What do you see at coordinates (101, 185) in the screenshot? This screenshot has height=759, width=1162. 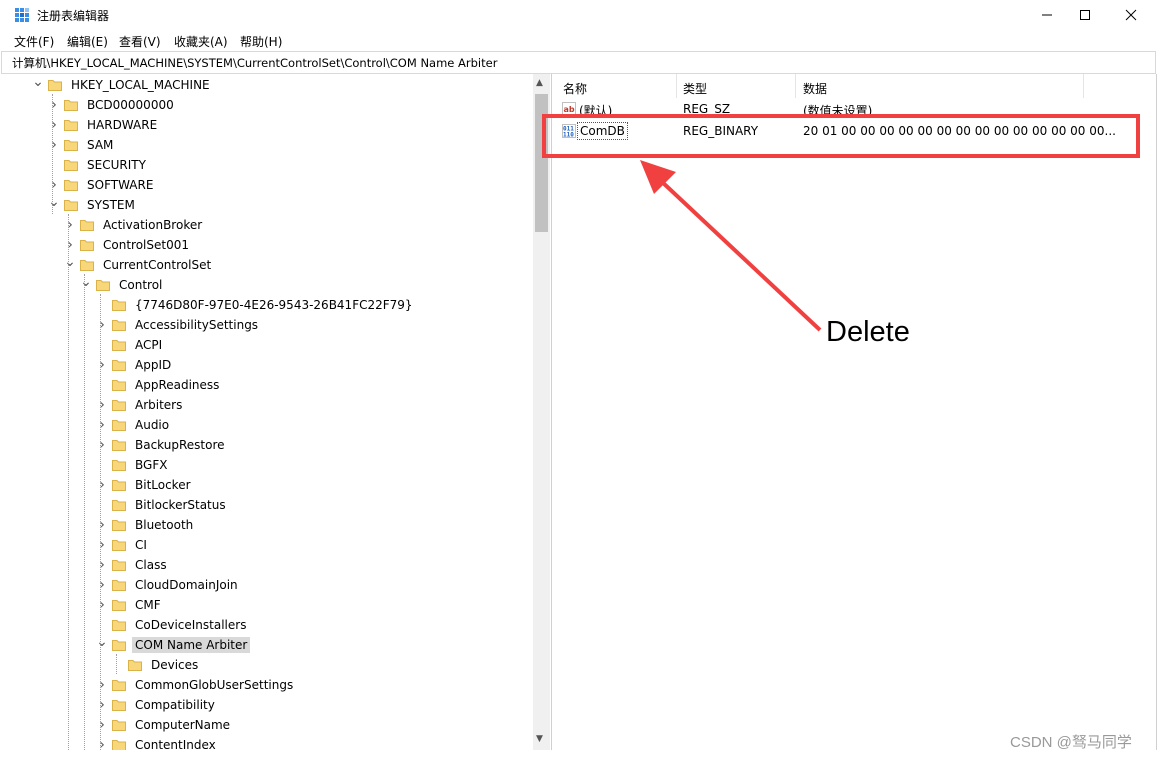 I see `tree-item: › SOFTWARE` at bounding box center [101, 185].